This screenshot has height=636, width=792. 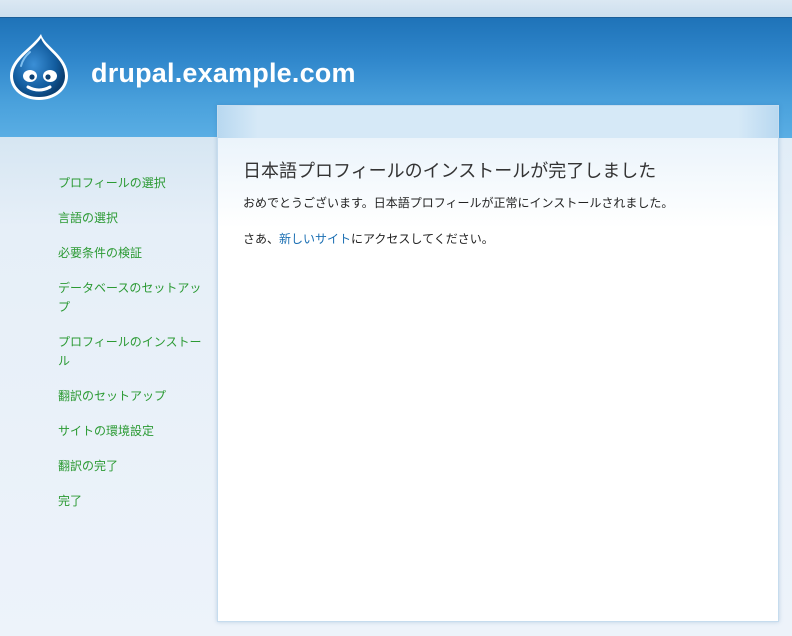 I want to click on visit-site-message: さあ、新しいサイトにアクセスしてください。, so click(x=368, y=238).